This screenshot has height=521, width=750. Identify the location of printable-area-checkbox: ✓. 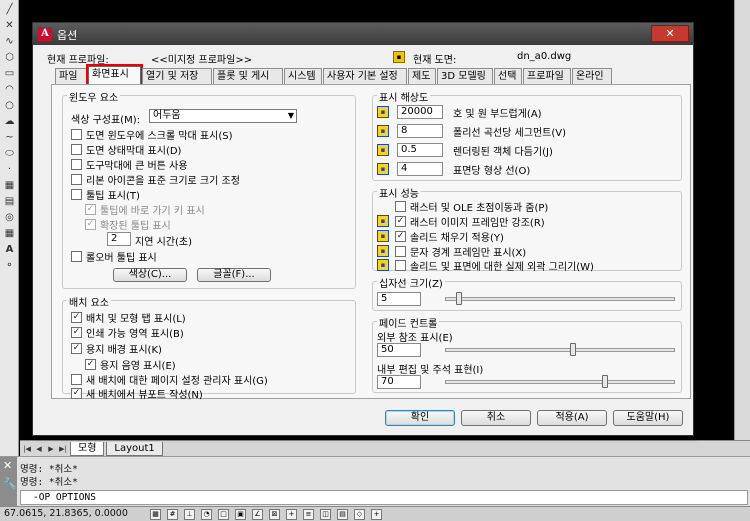
(76, 332).